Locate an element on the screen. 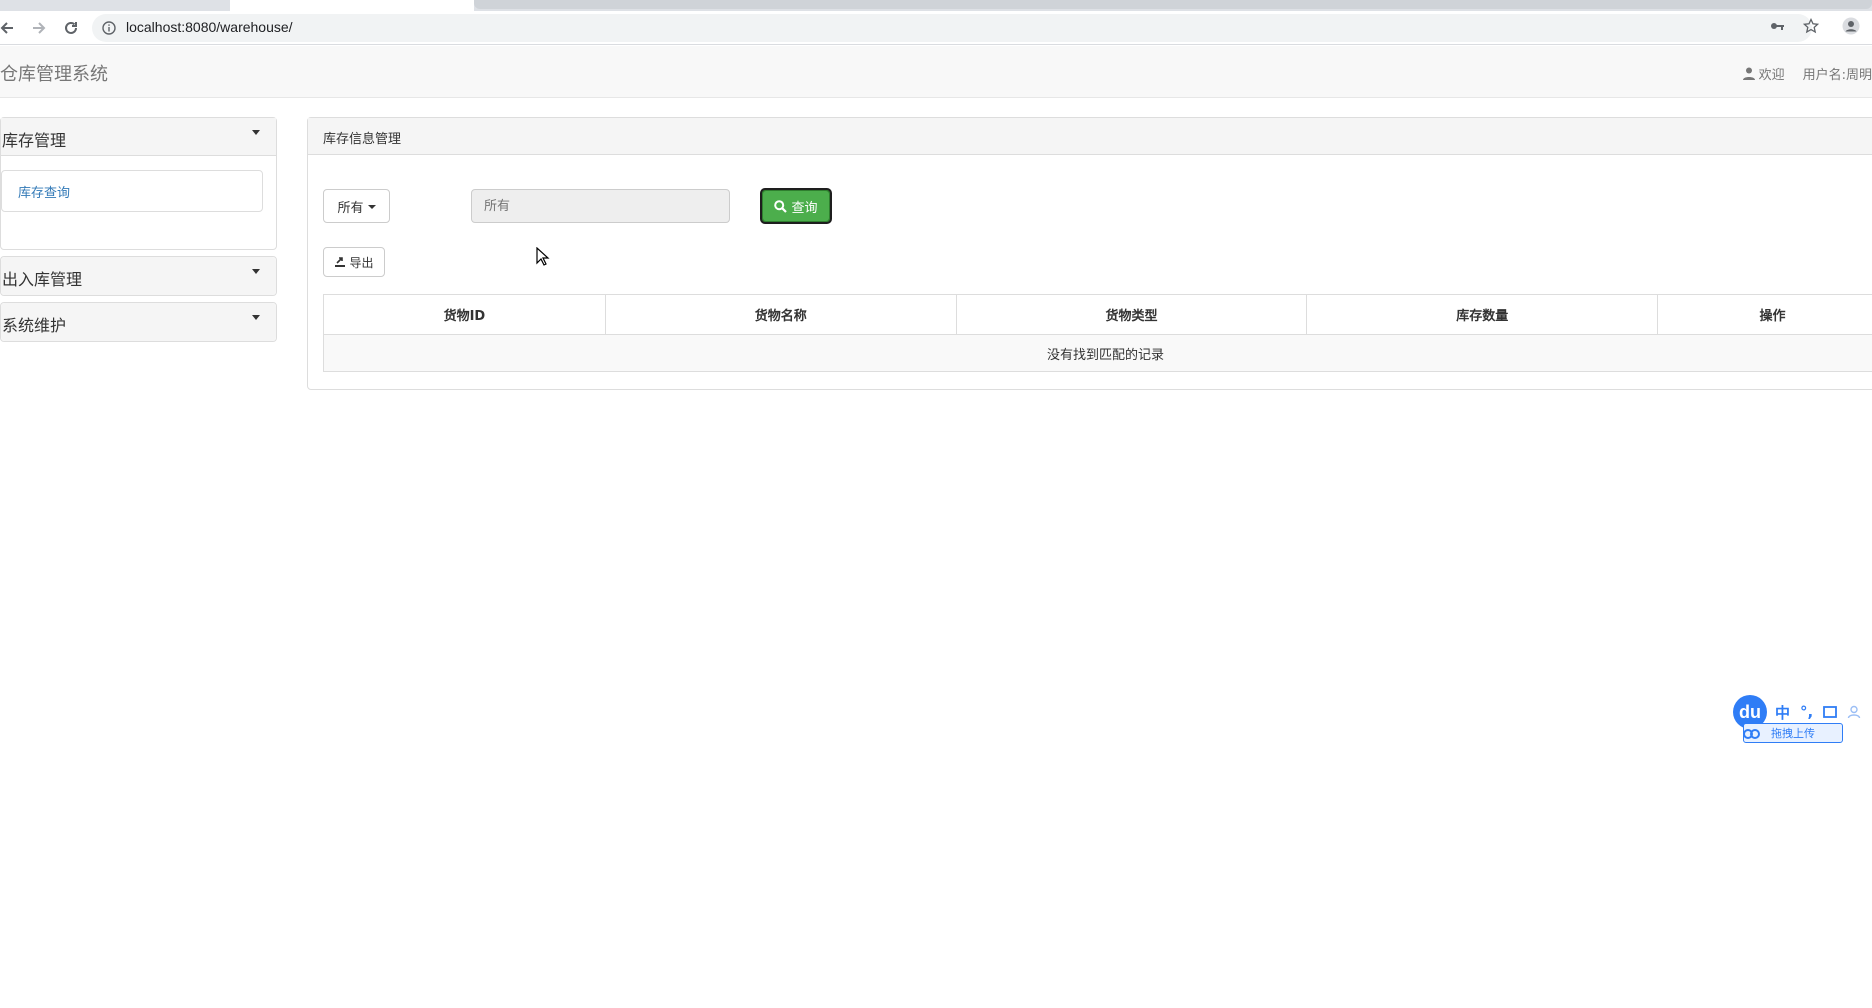 Image resolution: width=1872 pixels, height=1008 pixels. mouse-cursor-icon is located at coordinates (543, 256).